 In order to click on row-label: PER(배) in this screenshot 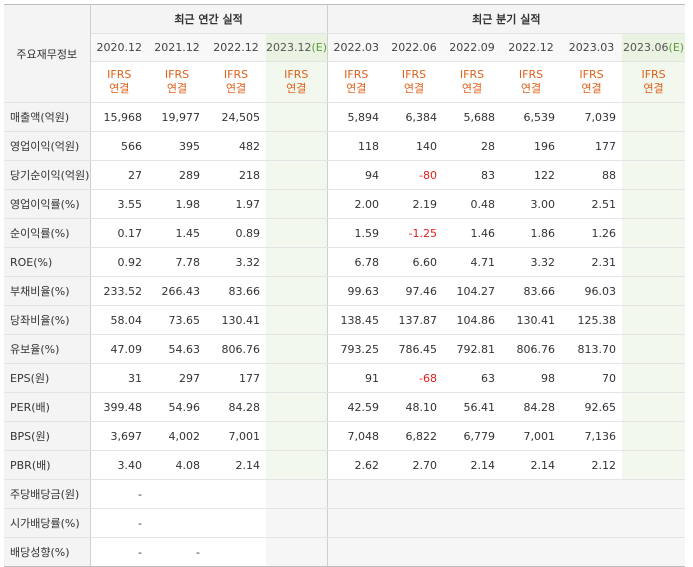, I will do `click(47, 407)`.